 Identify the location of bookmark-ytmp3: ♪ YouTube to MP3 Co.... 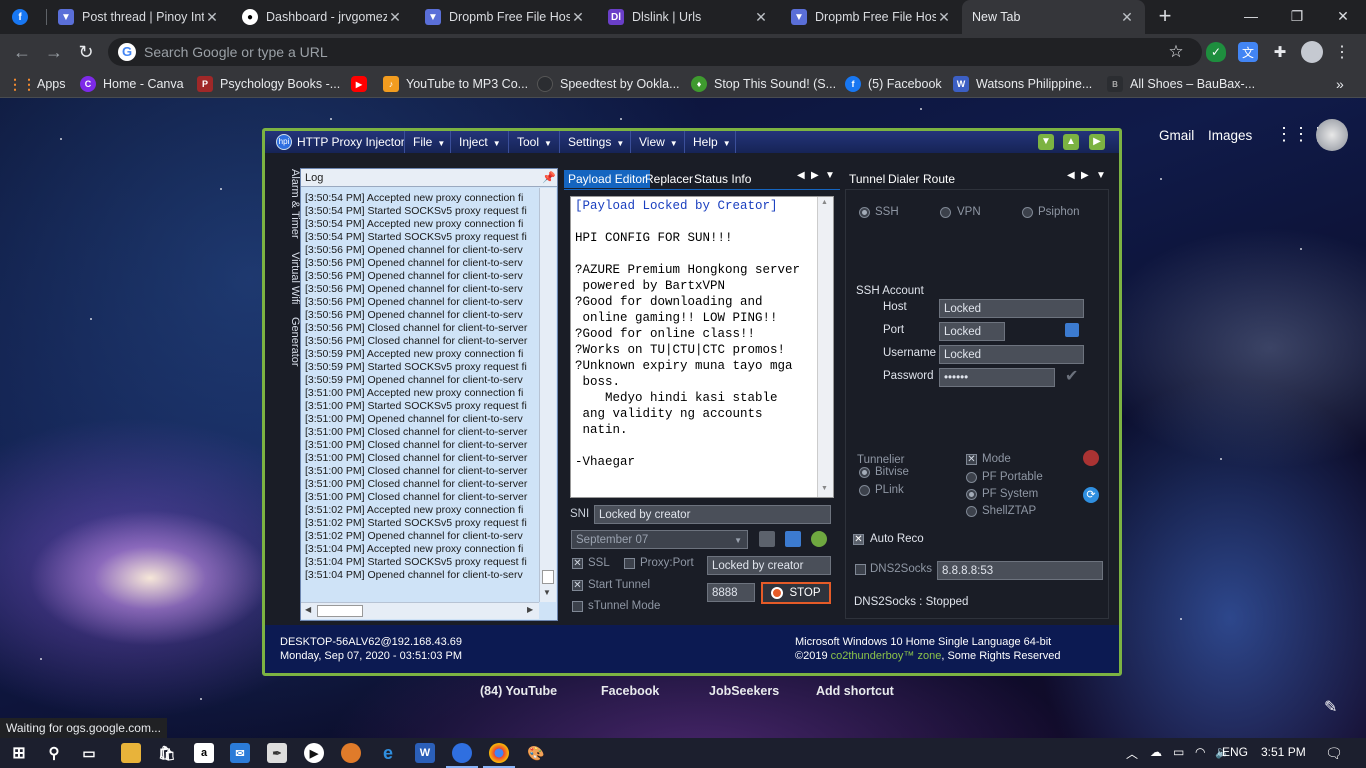
(455, 84).